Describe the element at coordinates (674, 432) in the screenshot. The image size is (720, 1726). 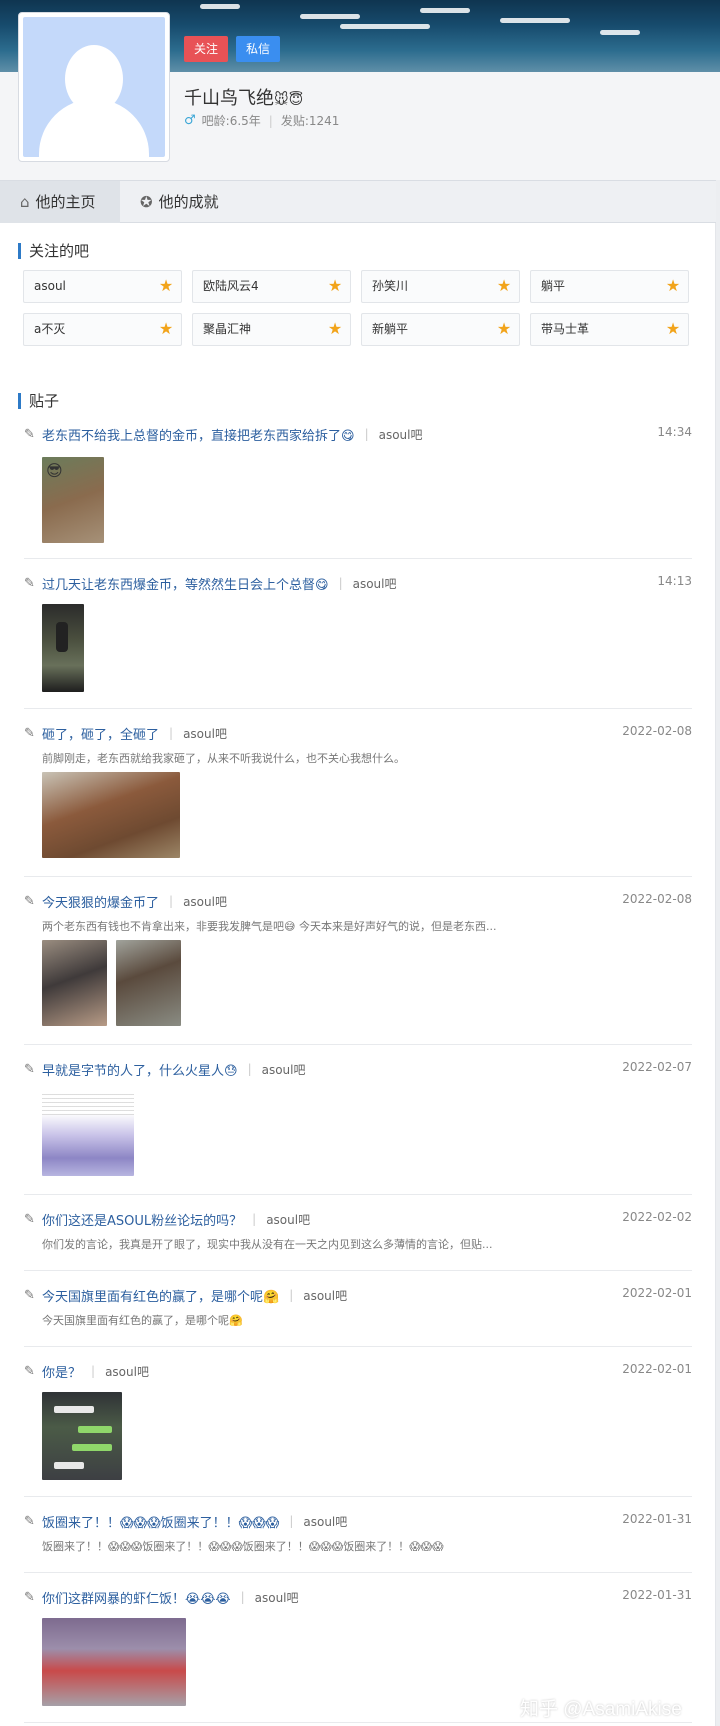
I see `post-time: 14:34` at that location.